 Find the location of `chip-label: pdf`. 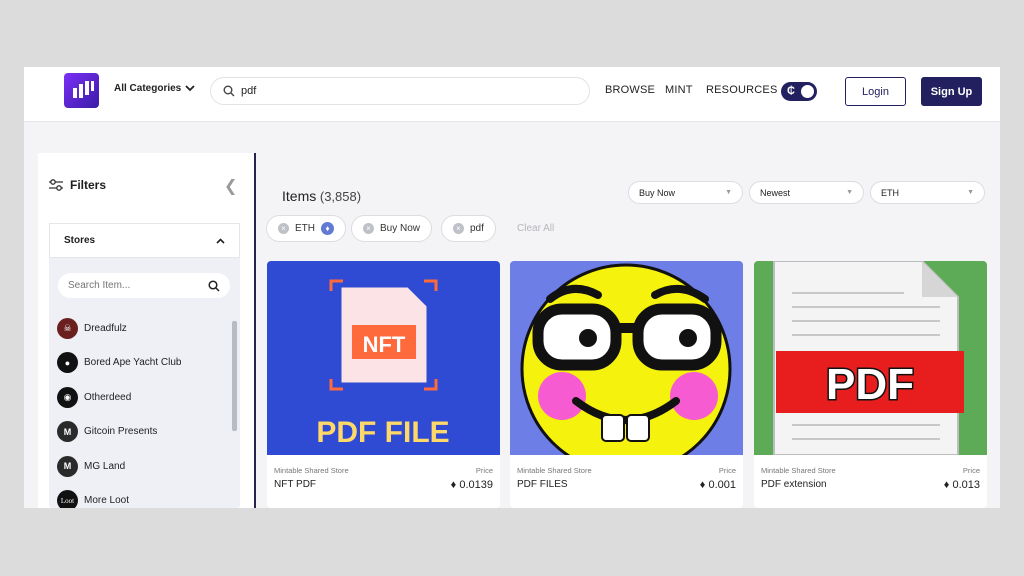

chip-label: pdf is located at coordinates (477, 228).